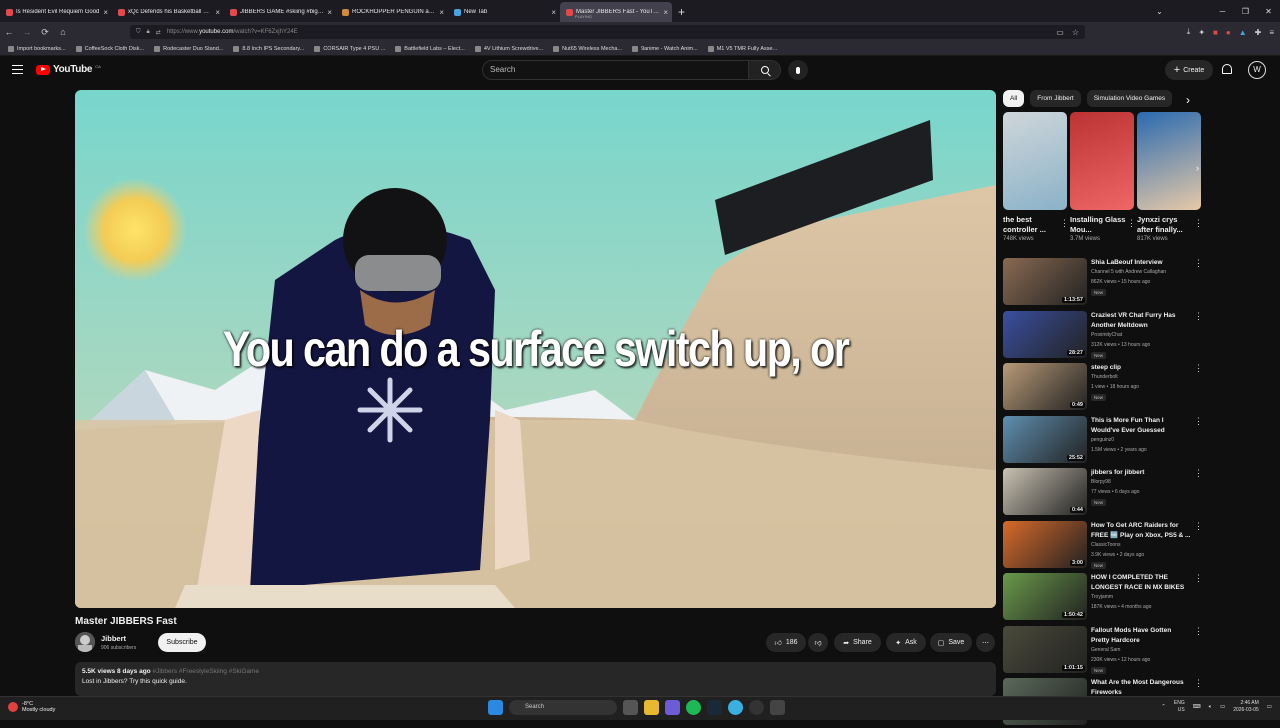  Describe the element at coordinates (148, 32) in the screenshot. I see `lock-icon: 🔒︎` at that location.